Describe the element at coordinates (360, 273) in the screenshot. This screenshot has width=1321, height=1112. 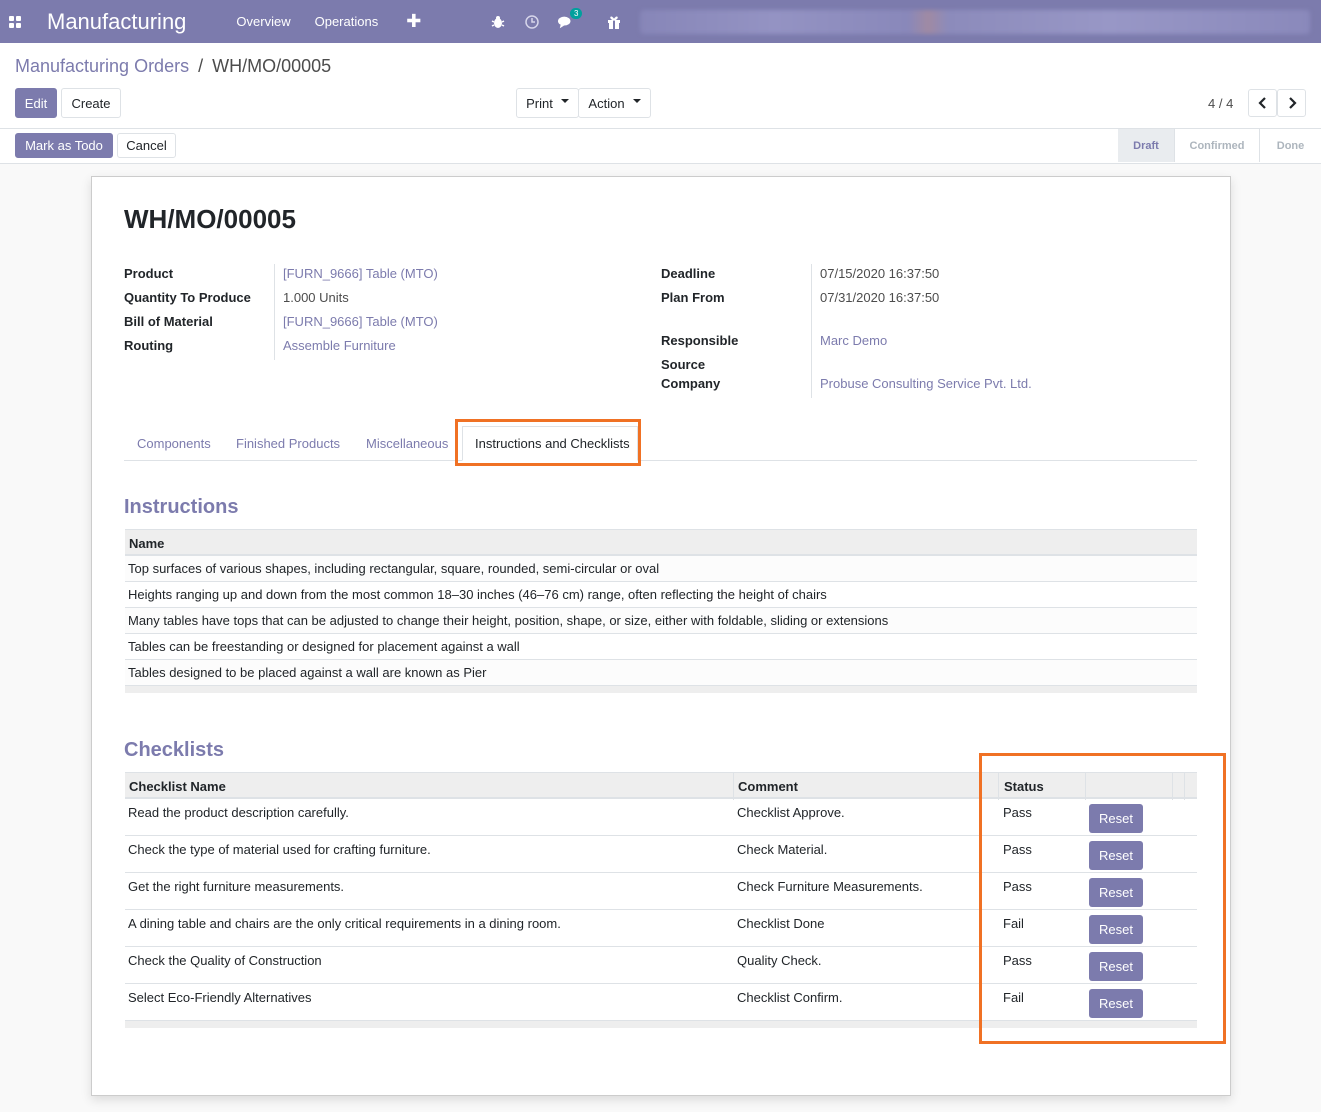
I see `product-value: [FURN_9666] Table (MTO)` at that location.